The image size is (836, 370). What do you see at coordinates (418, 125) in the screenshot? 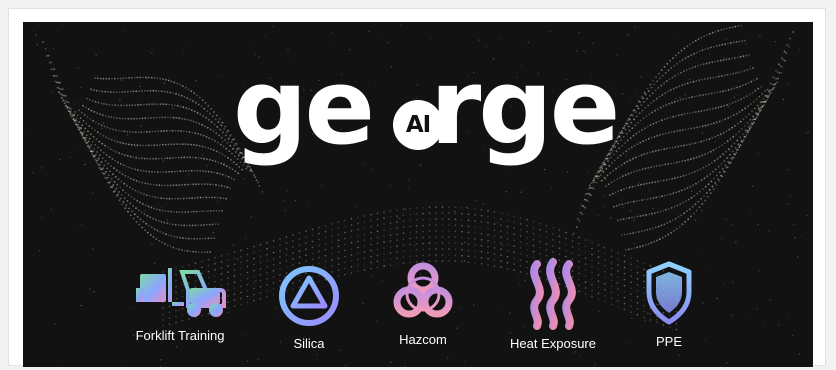
I see `logo-ai-badge: AI` at bounding box center [418, 125].